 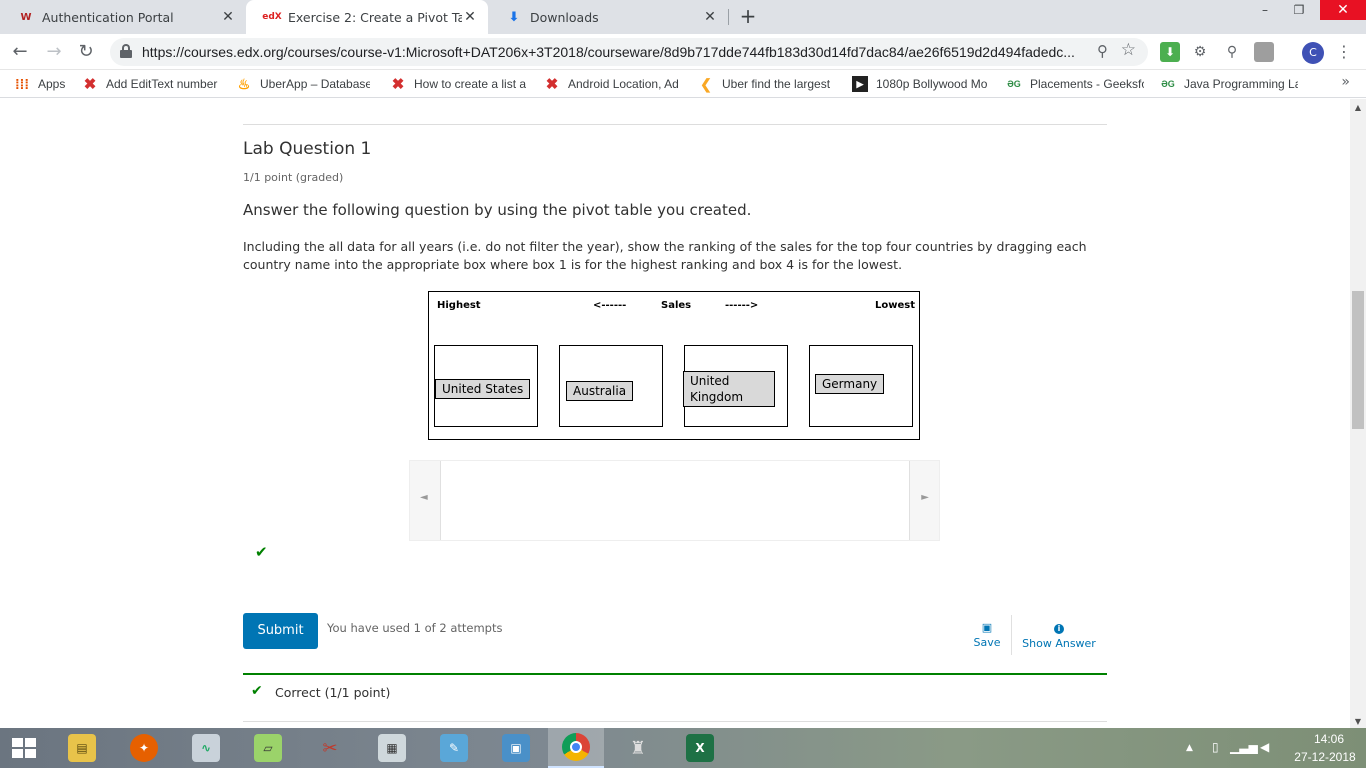 I want to click on wiley-favicon-icon: W, so click(x=26, y=17).